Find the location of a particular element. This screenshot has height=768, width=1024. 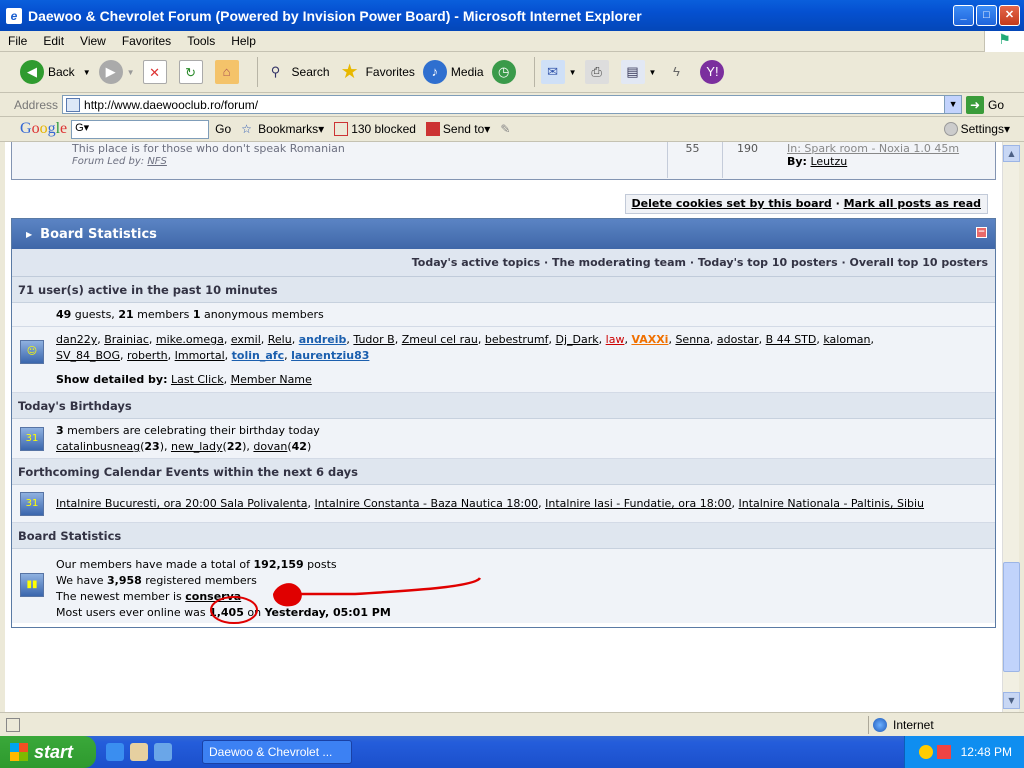

mail-icon: ✉ is located at coordinates (552, 72).